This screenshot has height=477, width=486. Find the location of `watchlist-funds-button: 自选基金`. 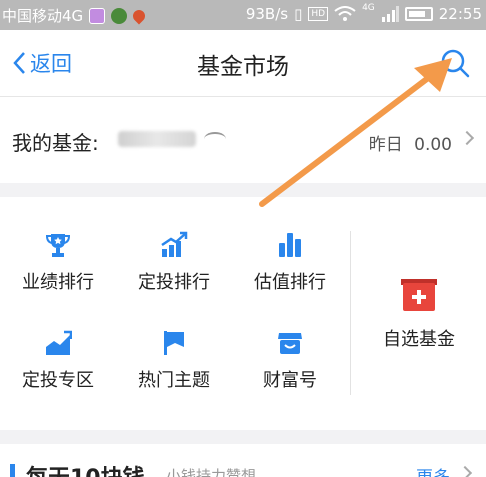

watchlist-funds-button: 自选基金 is located at coordinates (419, 313).